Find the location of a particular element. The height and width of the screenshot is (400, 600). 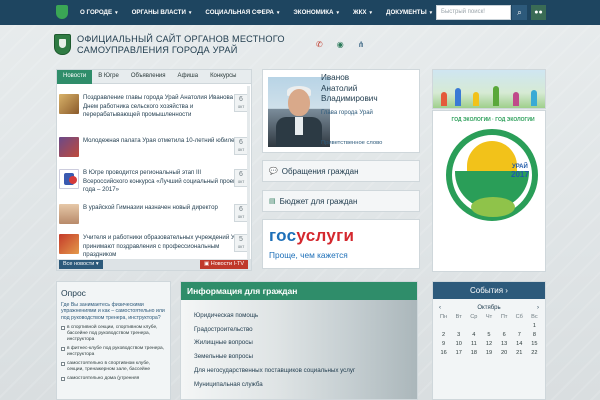

sitemap-icon: ⋔ is located at coordinates (361, 44).